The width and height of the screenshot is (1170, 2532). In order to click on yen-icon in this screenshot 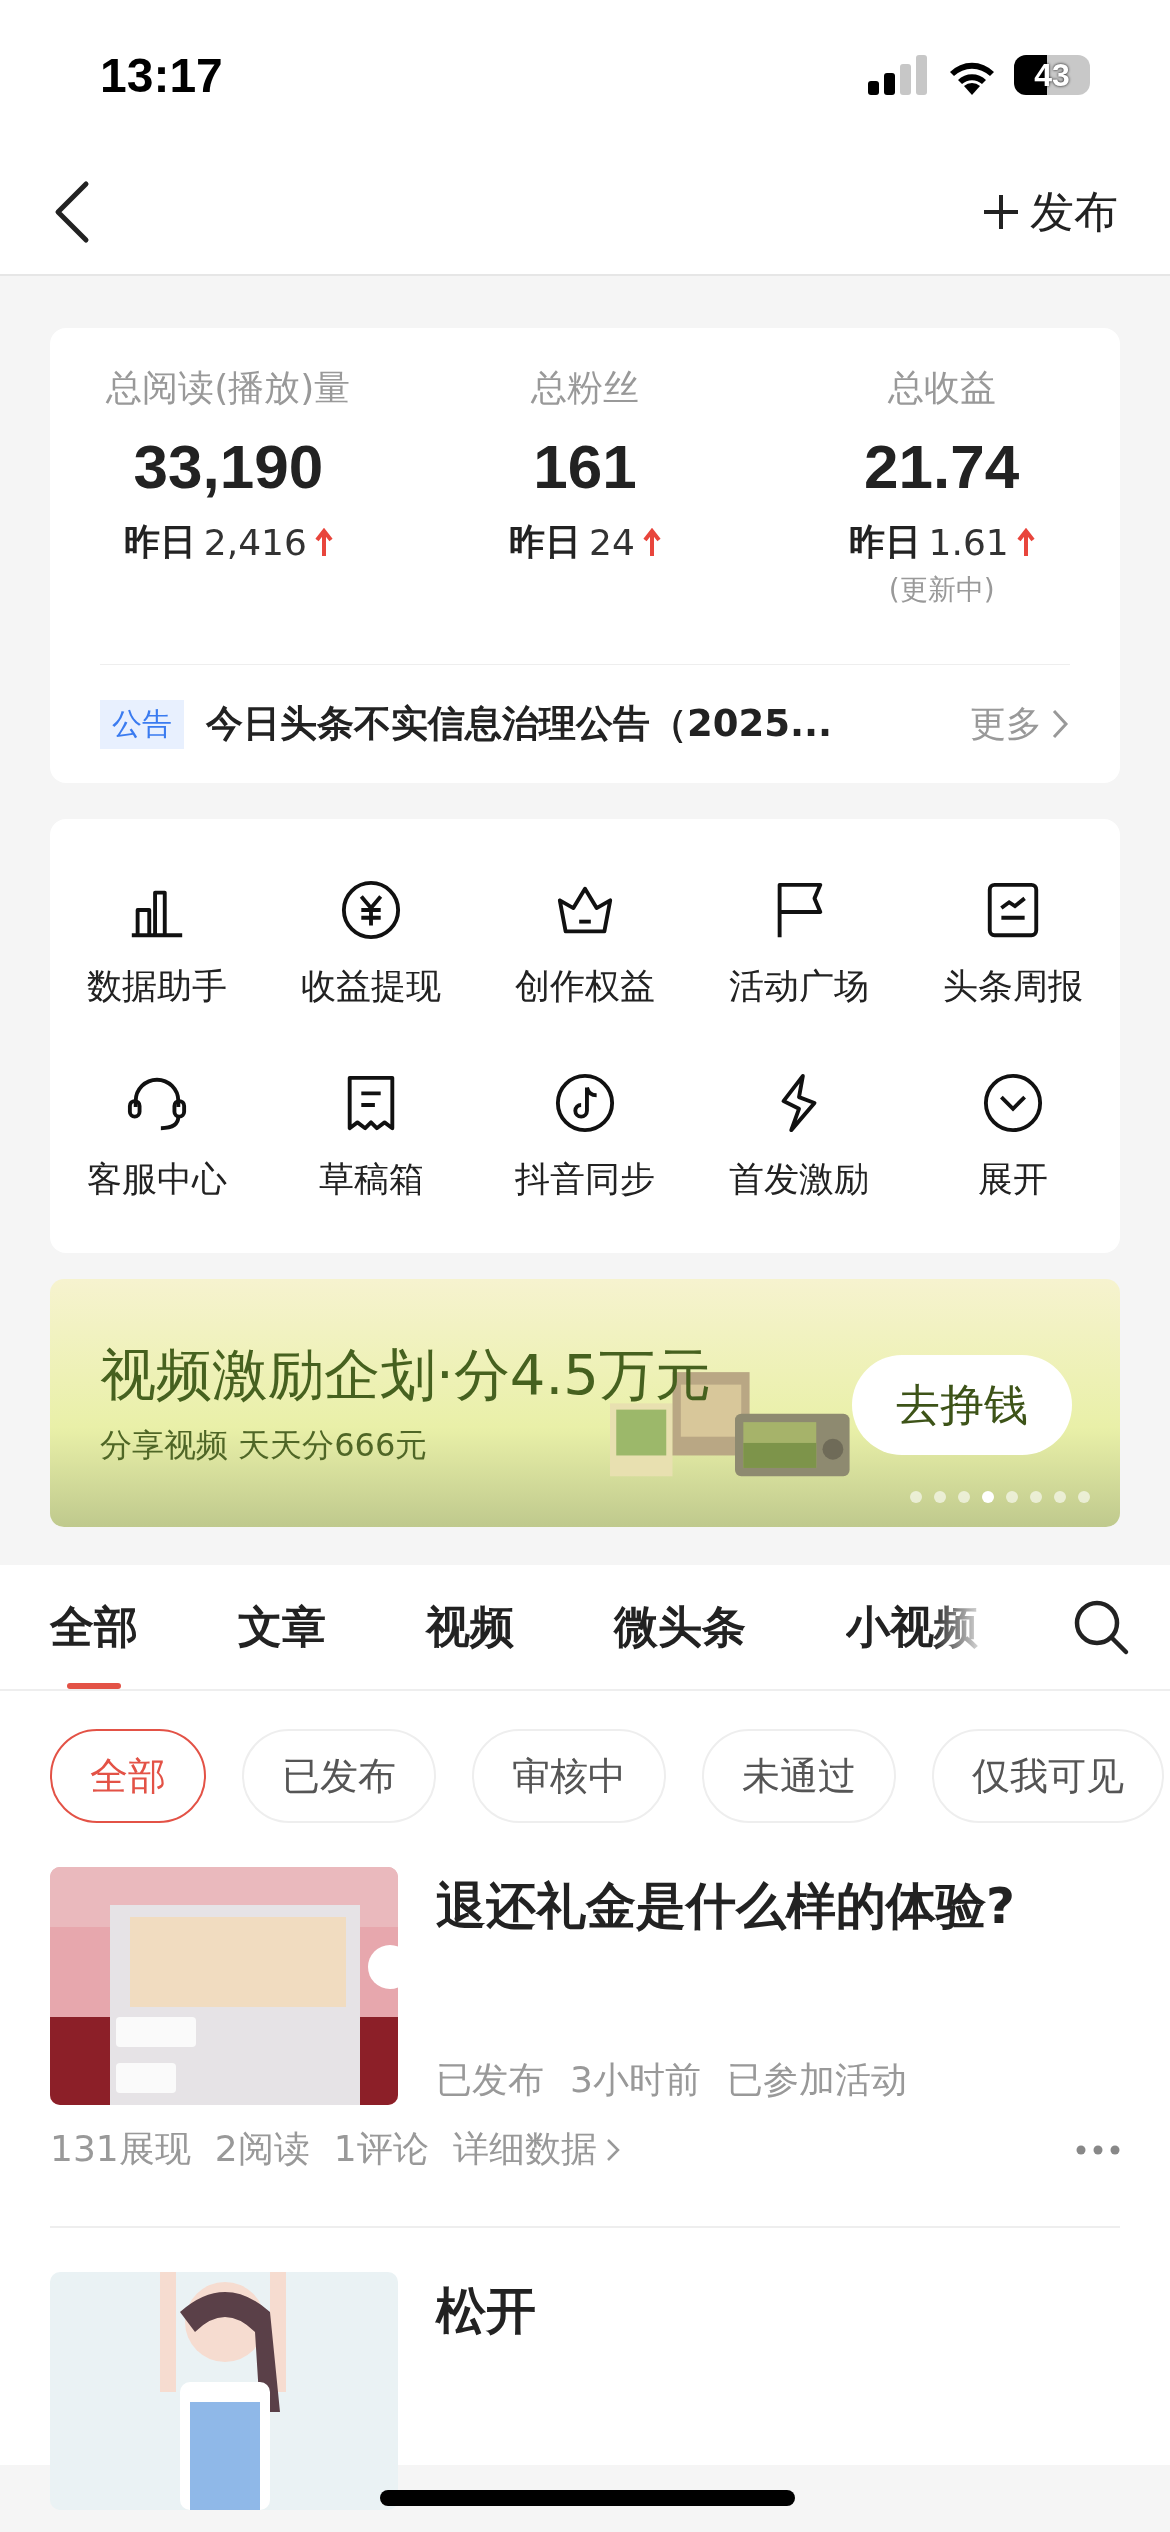, I will do `click(371, 910)`.